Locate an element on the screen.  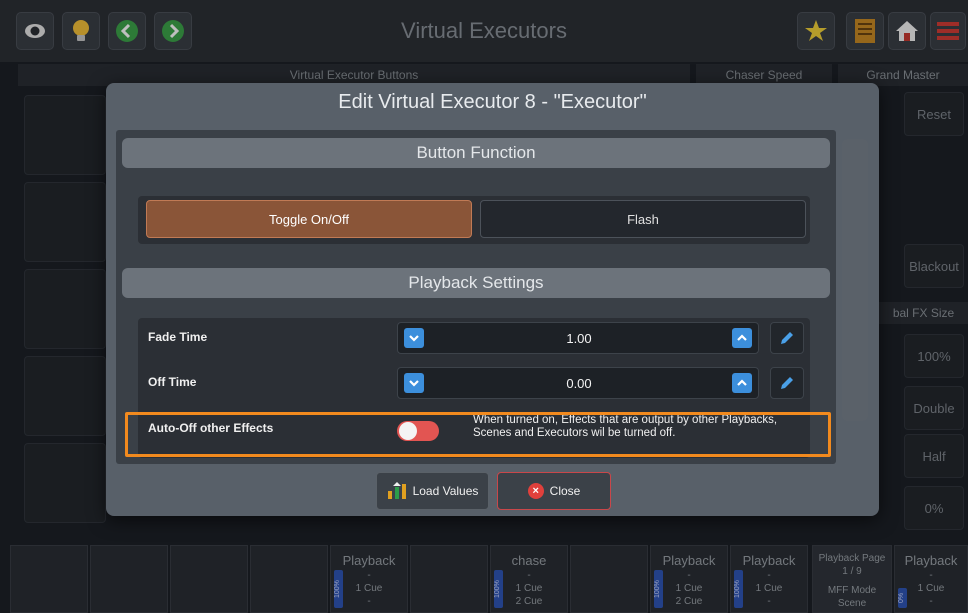
fade-time-row: Fade Time 1.00 is located at coordinates (474, 338).